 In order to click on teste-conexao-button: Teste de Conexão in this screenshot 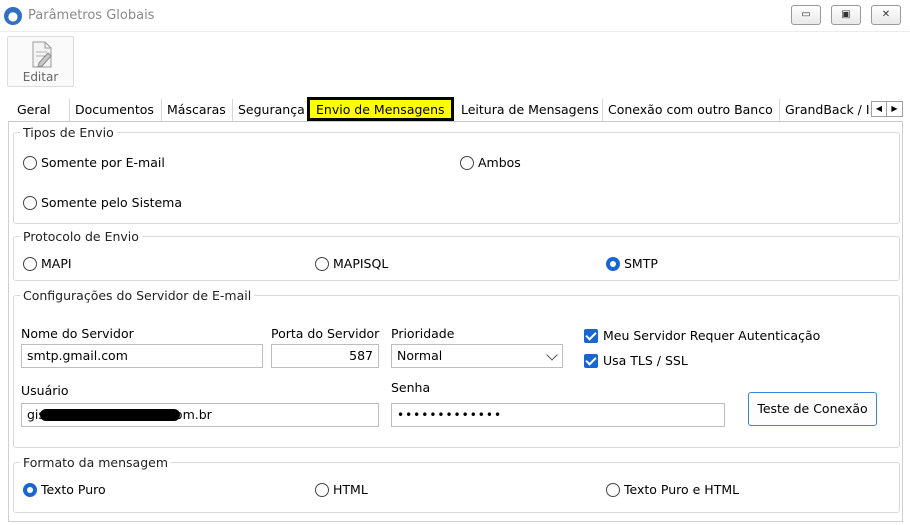, I will do `click(812, 409)`.